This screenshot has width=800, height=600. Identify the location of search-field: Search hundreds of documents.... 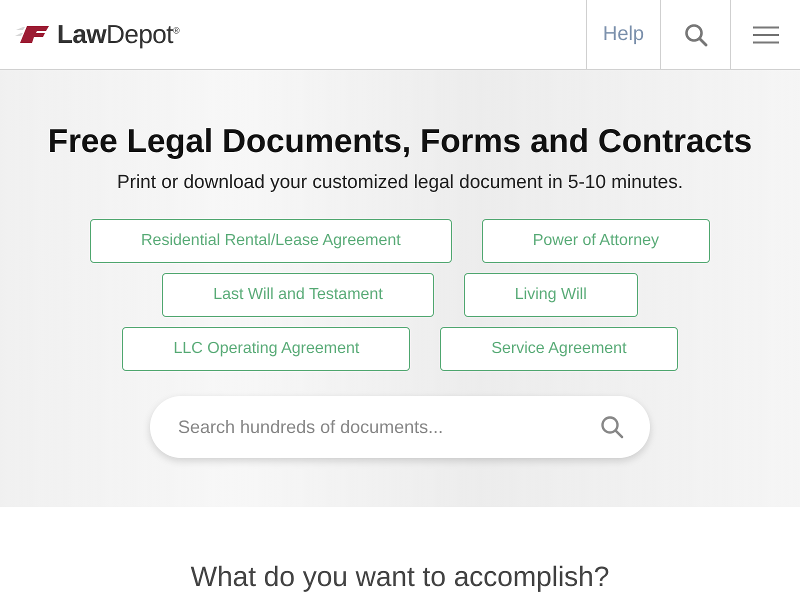
(388, 427).